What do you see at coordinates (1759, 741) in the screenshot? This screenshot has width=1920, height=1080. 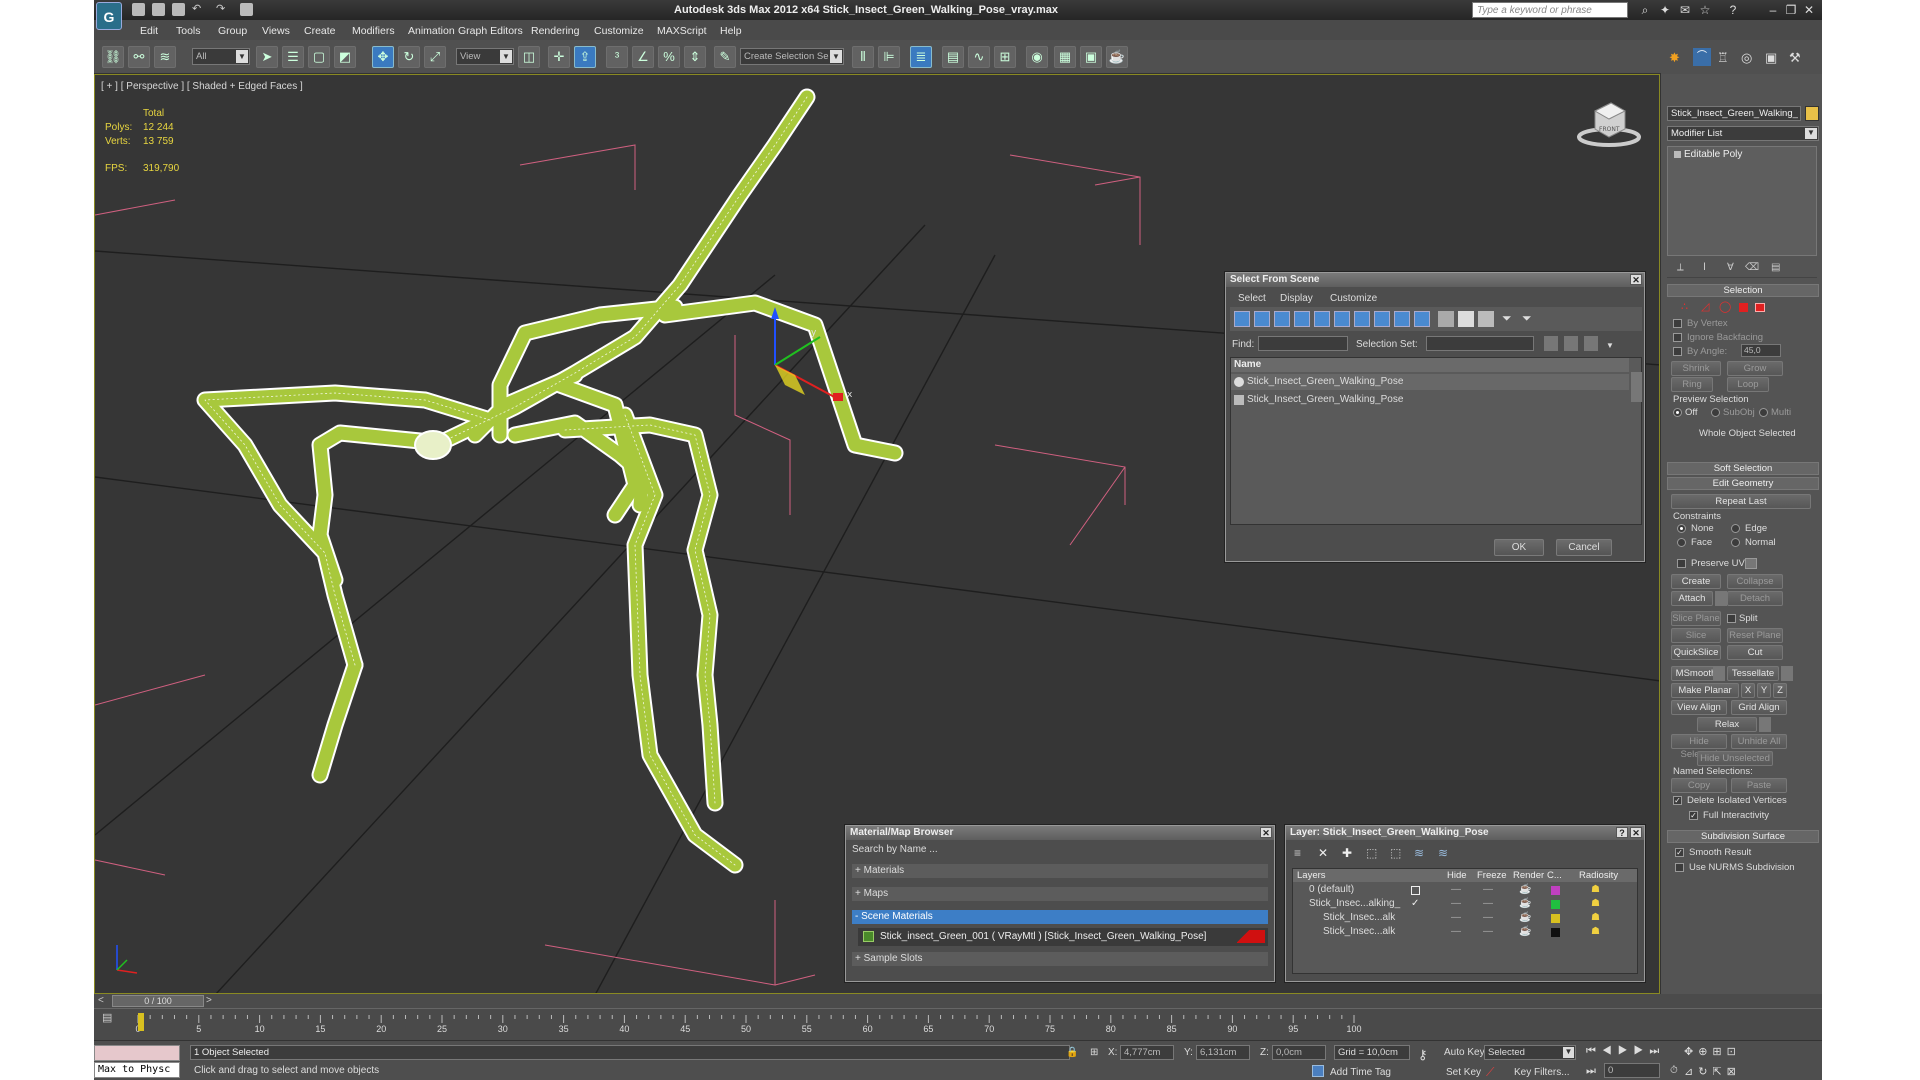 I see `unhide-all-button: Unhide All` at bounding box center [1759, 741].